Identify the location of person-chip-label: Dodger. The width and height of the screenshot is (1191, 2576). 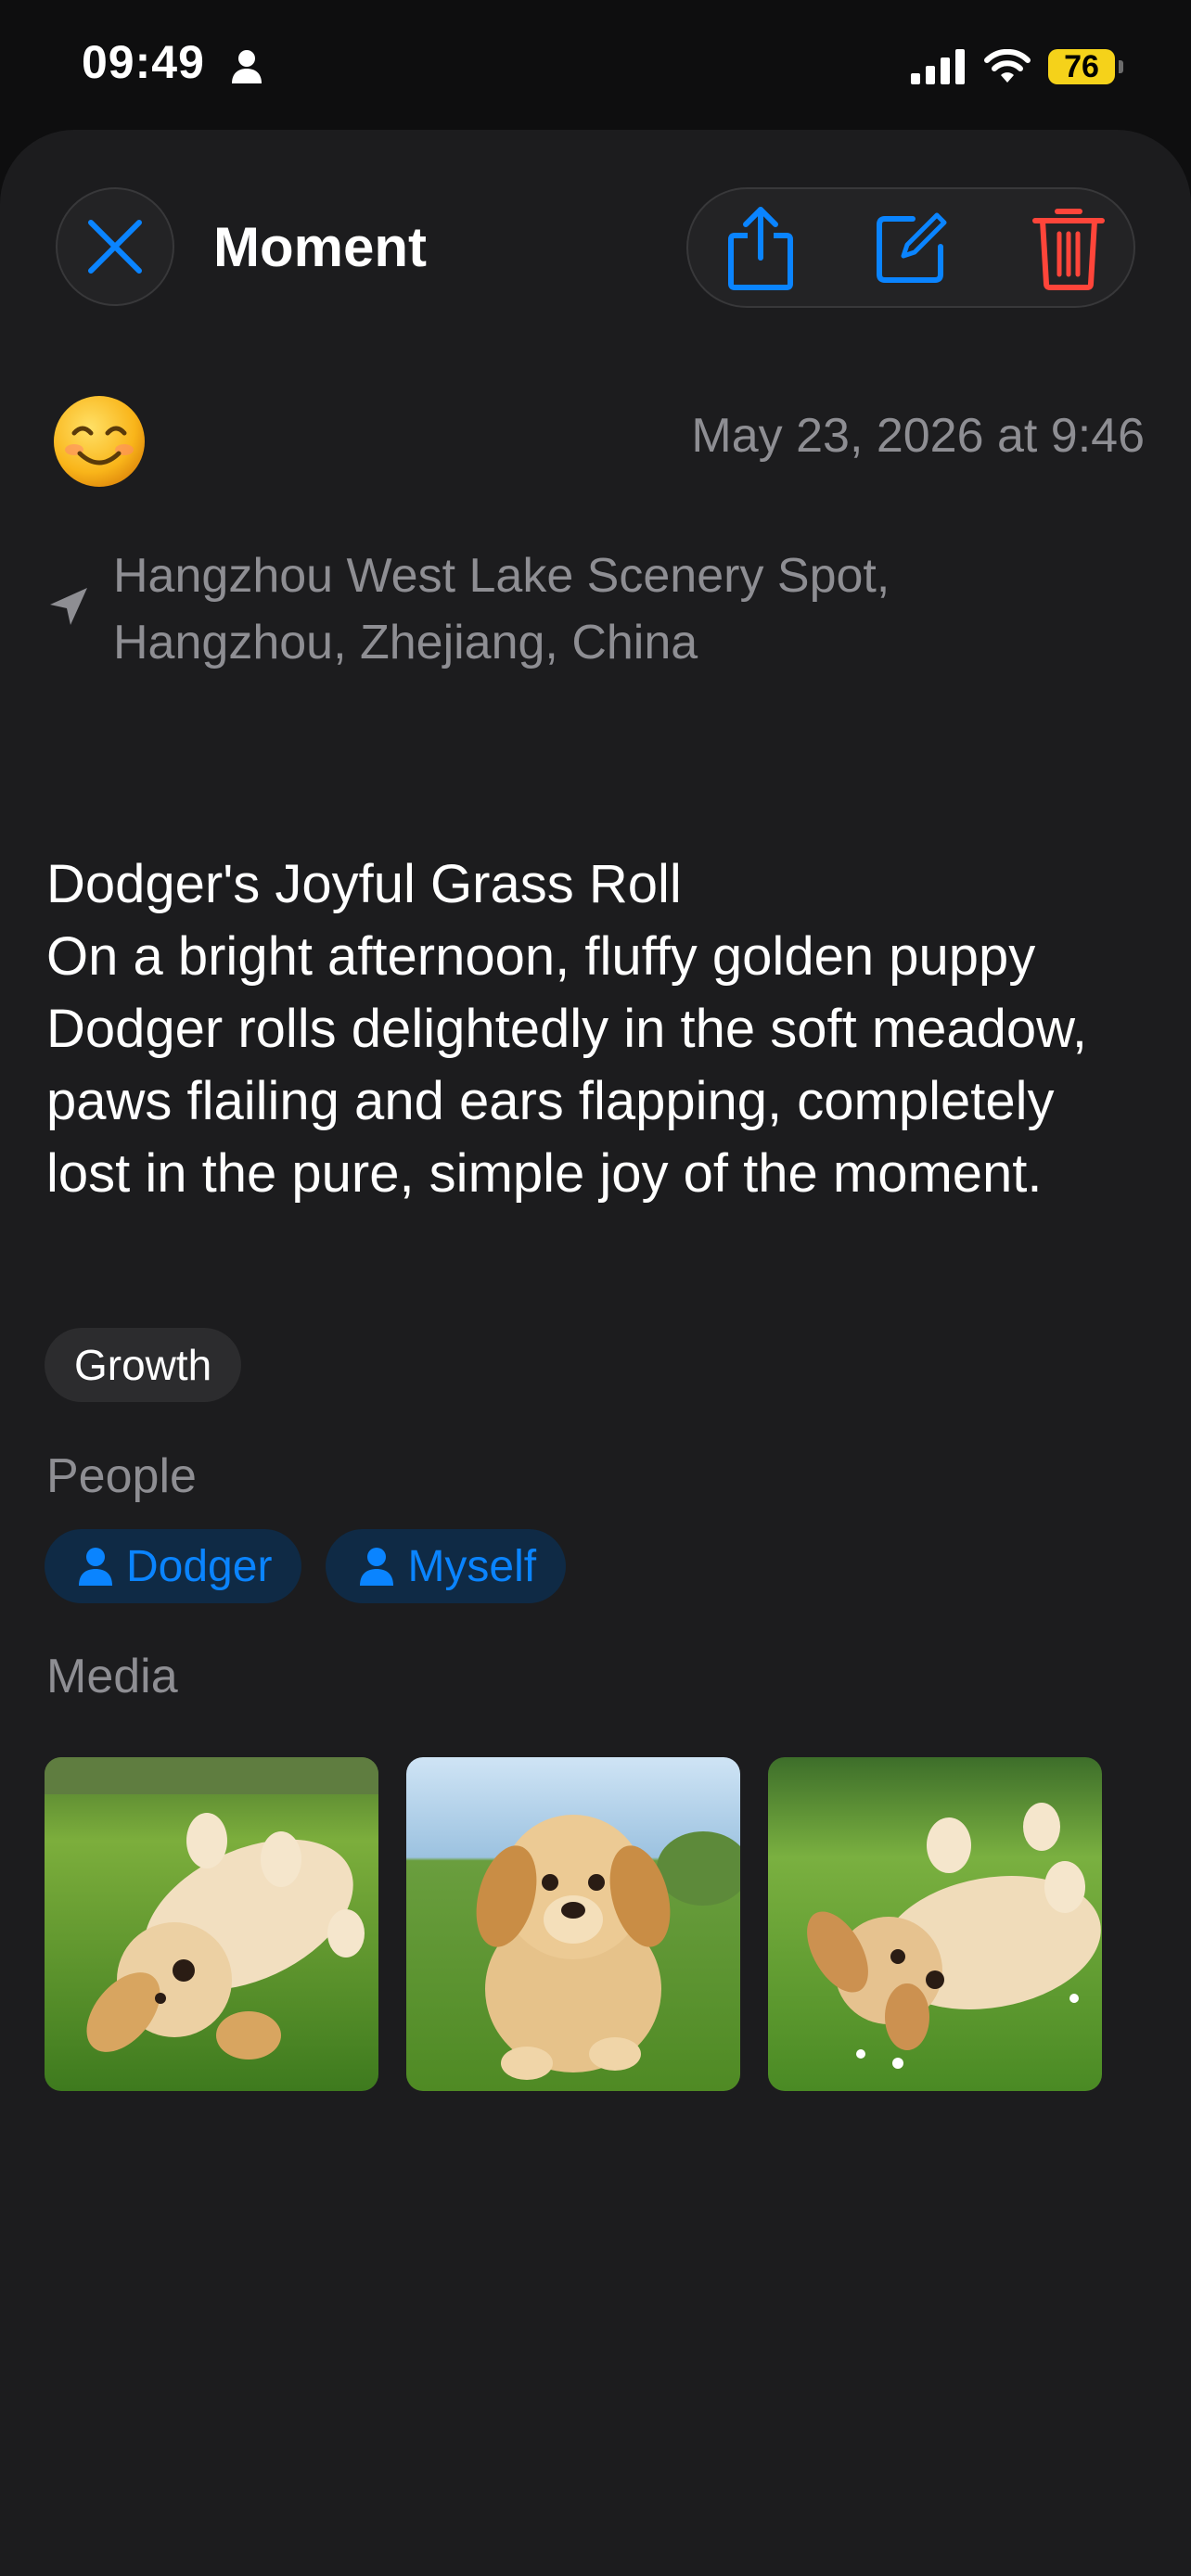
(199, 1566).